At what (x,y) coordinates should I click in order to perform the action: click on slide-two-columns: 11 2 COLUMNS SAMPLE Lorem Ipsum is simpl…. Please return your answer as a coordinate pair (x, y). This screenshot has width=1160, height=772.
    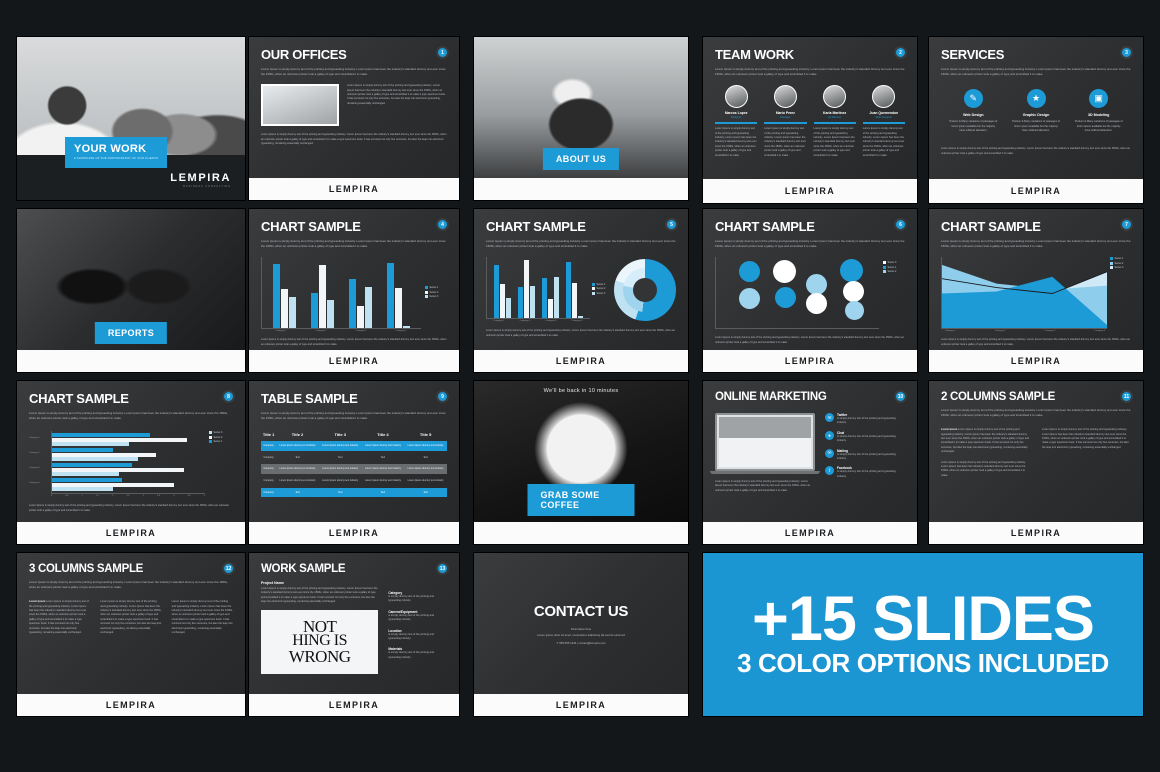
    Looking at the image, I should click on (1036, 462).